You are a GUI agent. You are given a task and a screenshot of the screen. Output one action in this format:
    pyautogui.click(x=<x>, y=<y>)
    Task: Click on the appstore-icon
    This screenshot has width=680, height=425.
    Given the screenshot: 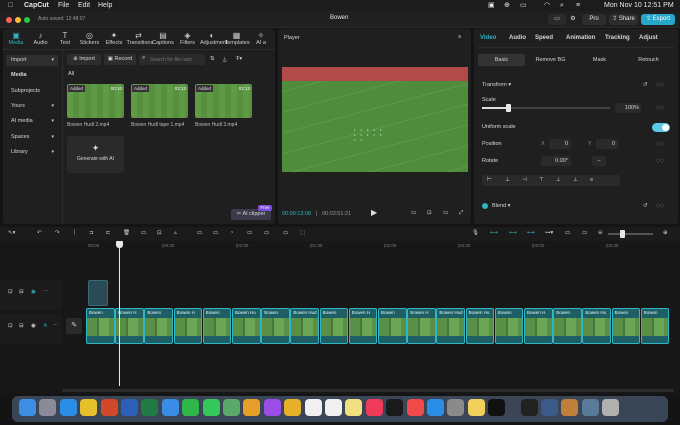 What is the action you would take?
    pyautogui.click(x=435, y=407)
    